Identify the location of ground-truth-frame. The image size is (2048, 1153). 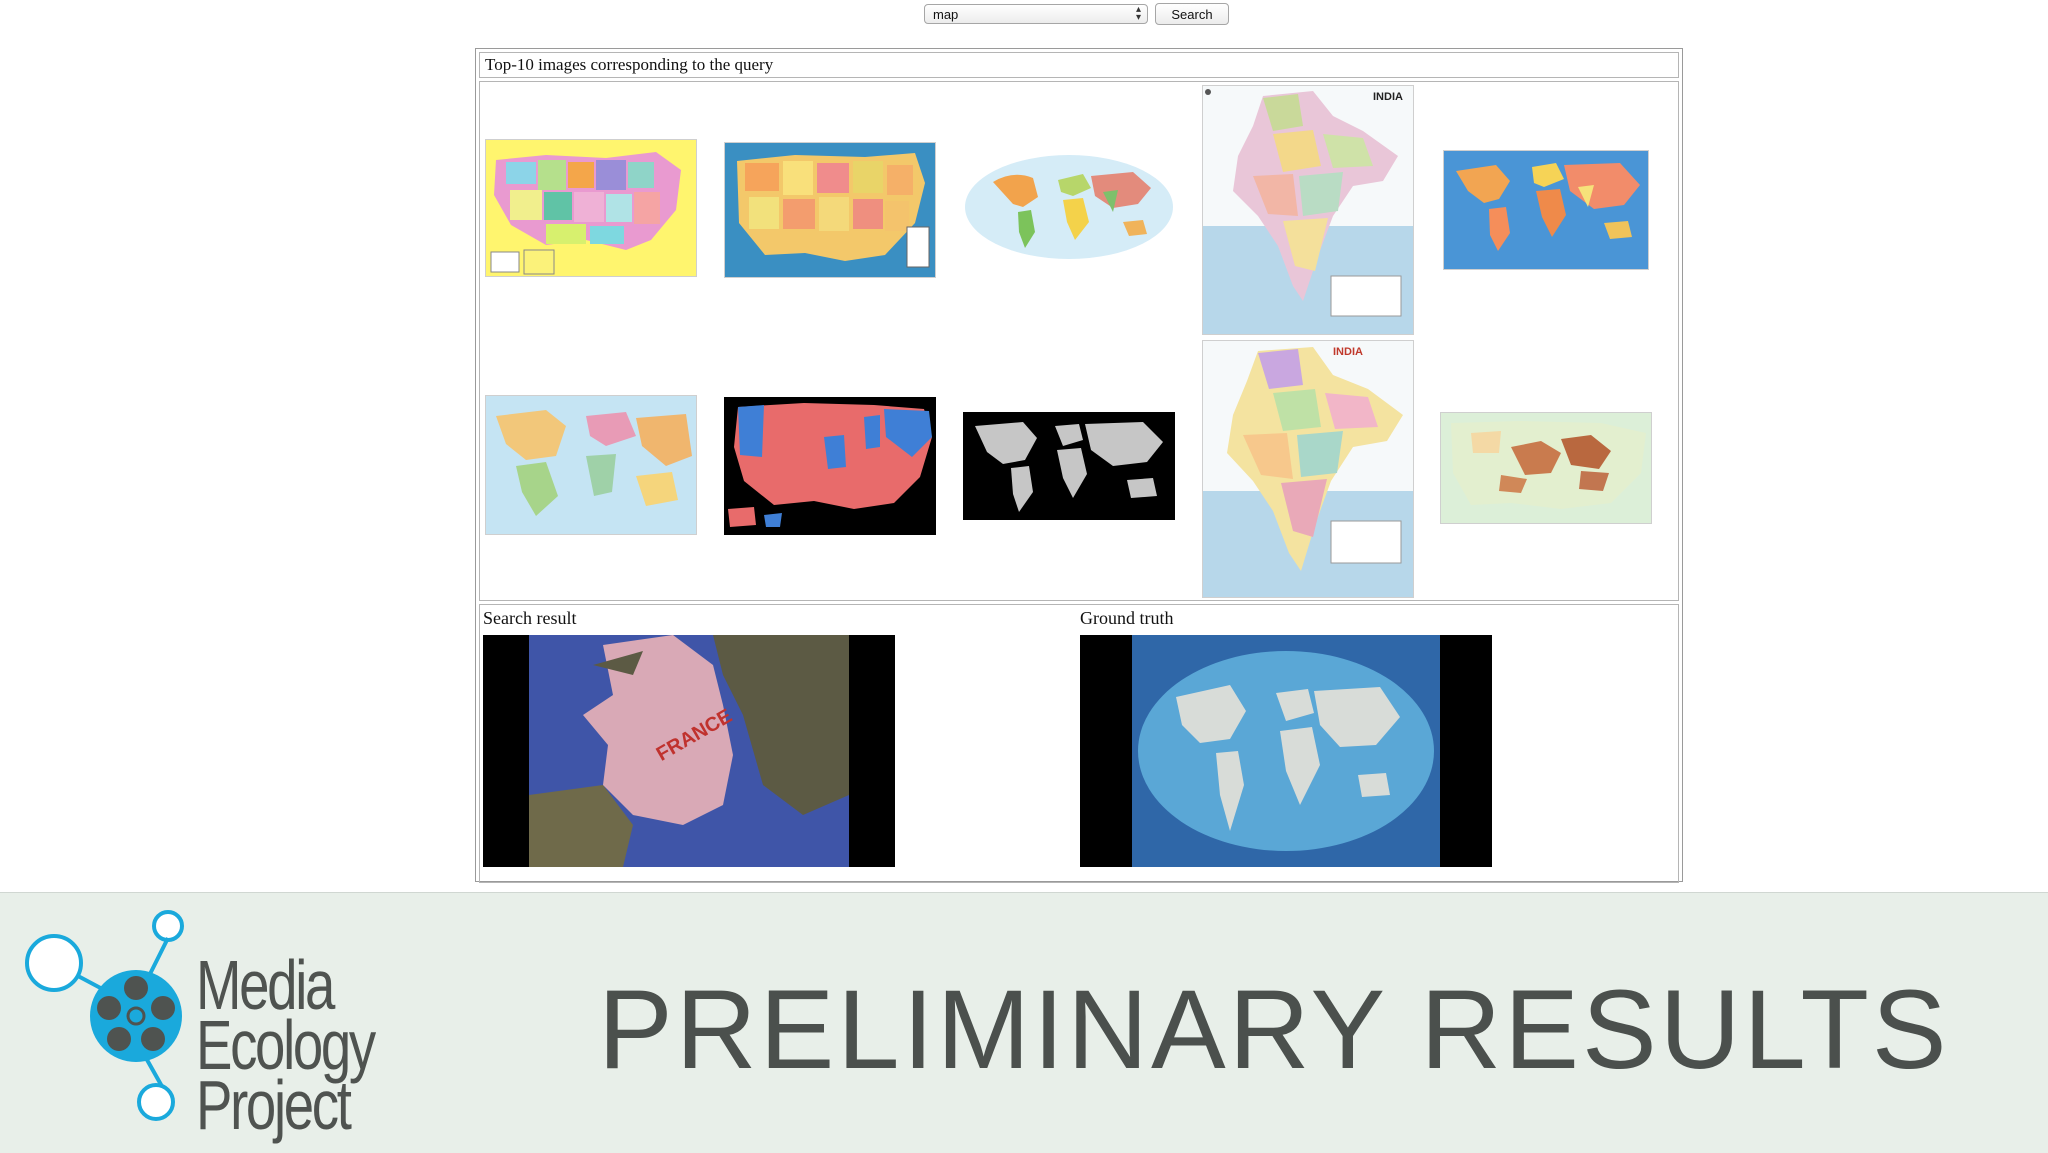
(1286, 751).